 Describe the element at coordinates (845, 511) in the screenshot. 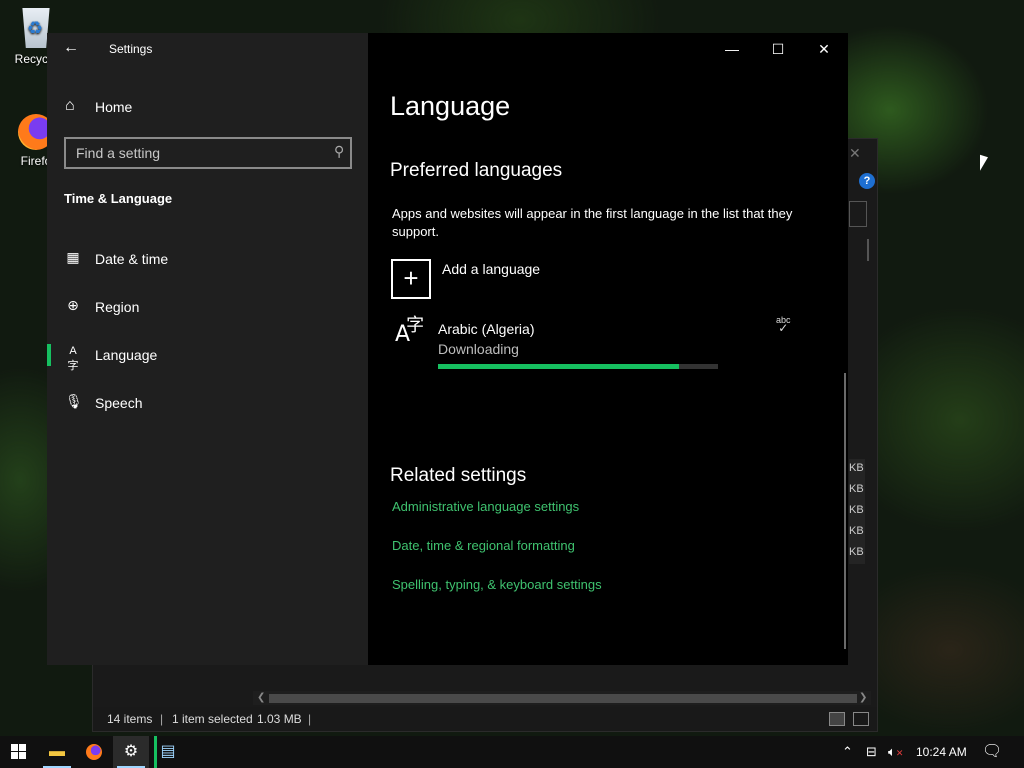

I see `content-scrollbar` at that location.